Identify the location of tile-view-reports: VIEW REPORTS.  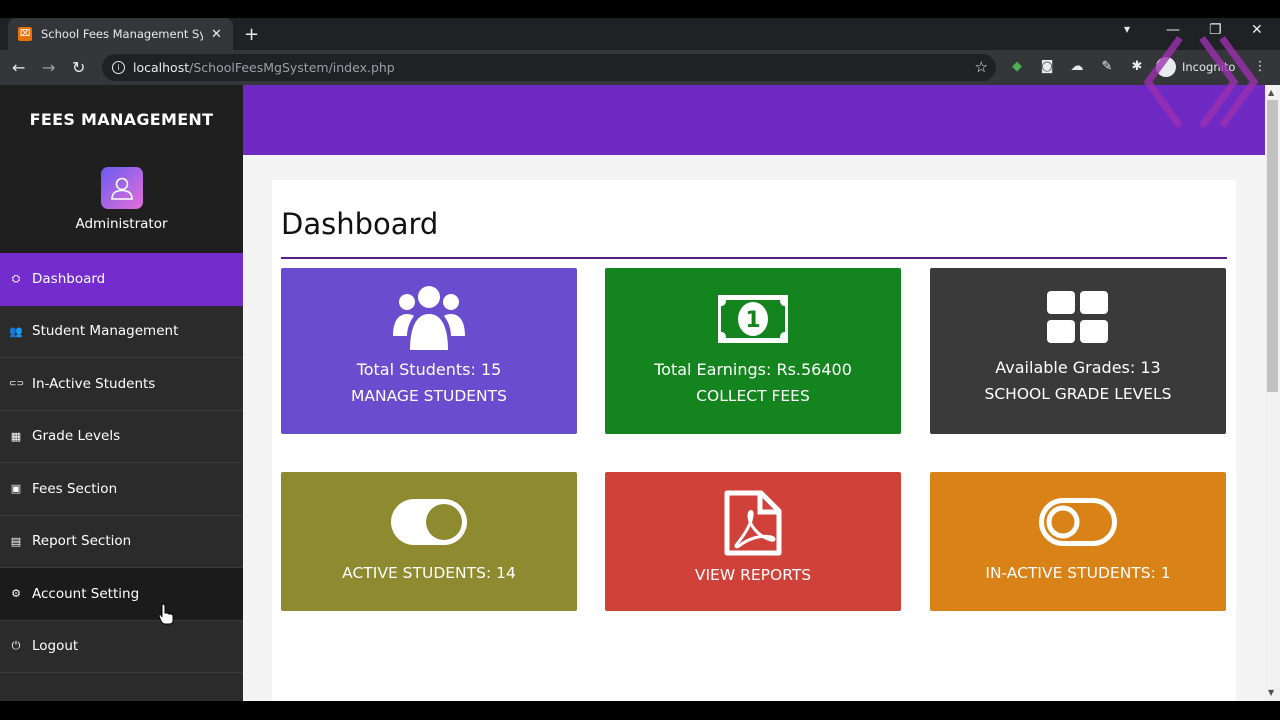
(753, 541).